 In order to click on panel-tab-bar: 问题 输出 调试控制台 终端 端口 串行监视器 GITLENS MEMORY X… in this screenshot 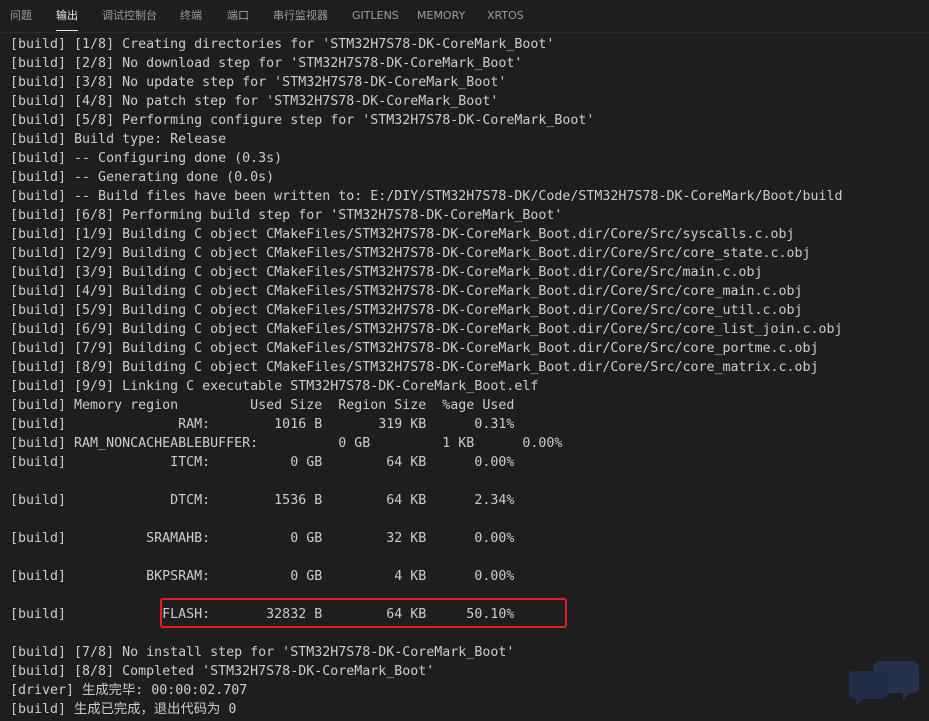, I will do `click(464, 16)`.